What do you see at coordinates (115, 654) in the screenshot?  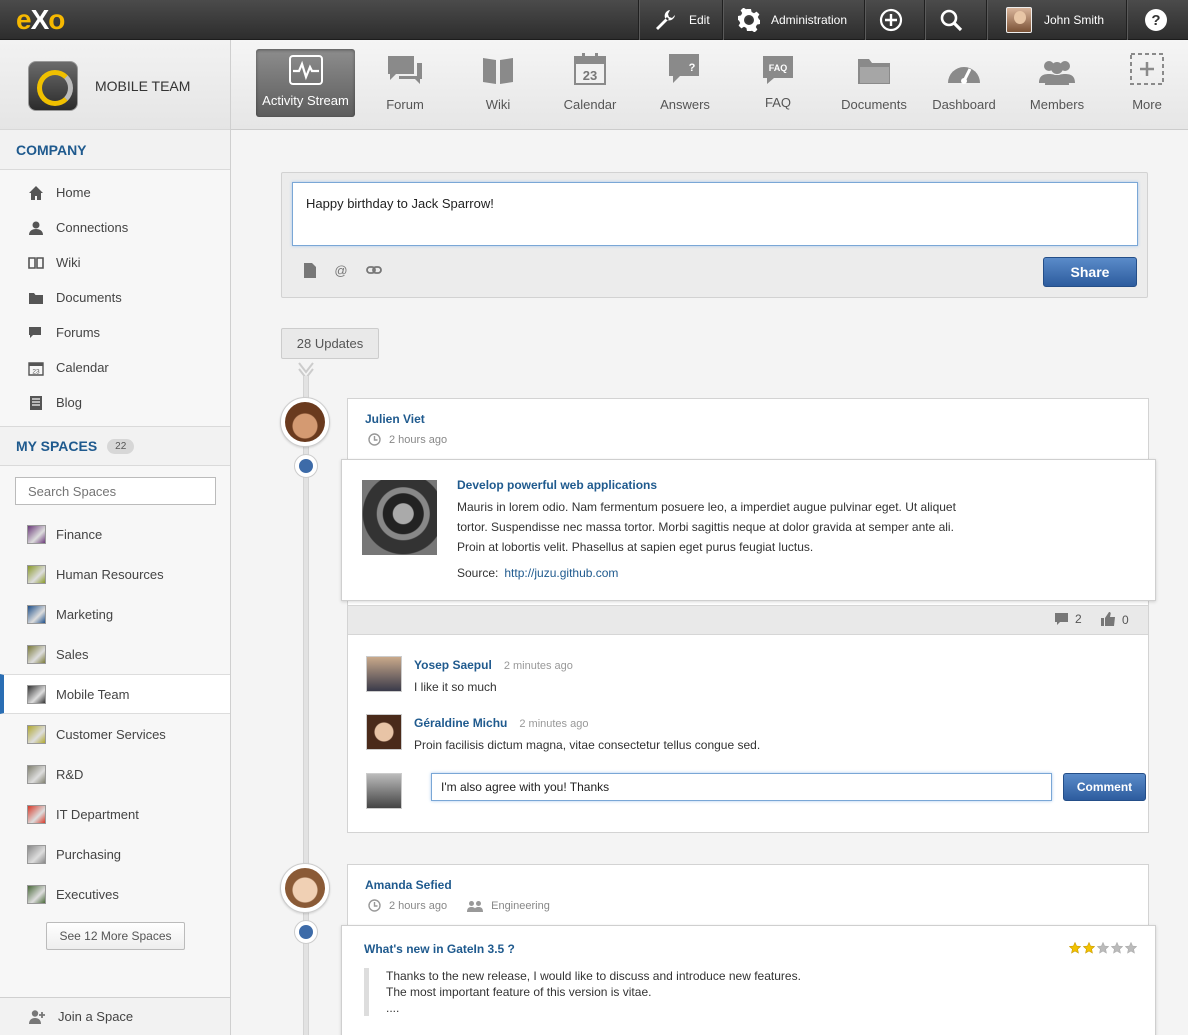 I see `sidebar-space-sales: Sales` at bounding box center [115, 654].